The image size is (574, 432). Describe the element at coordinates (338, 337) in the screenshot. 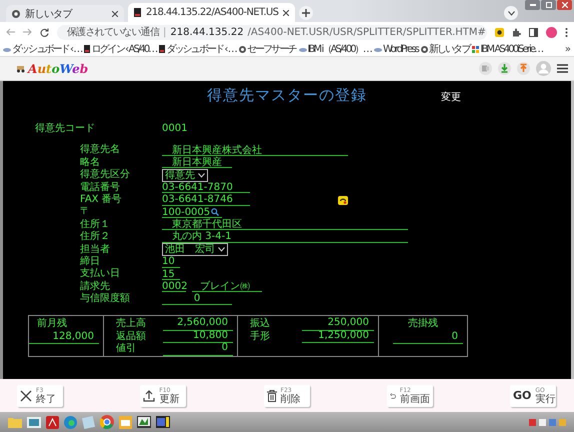

I see `summary-value: 1,250,000` at that location.